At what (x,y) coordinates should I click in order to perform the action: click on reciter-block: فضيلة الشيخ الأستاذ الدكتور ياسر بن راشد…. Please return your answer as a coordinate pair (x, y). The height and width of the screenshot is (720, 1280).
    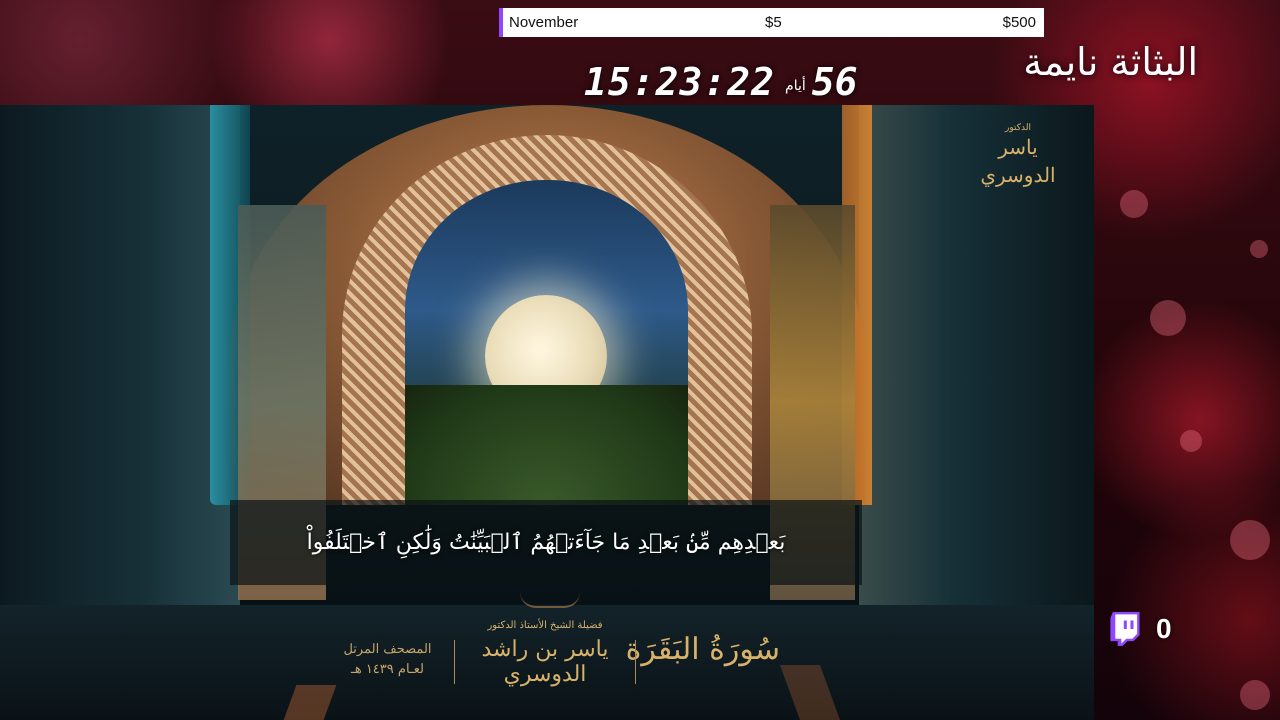
    Looking at the image, I should click on (545, 653).